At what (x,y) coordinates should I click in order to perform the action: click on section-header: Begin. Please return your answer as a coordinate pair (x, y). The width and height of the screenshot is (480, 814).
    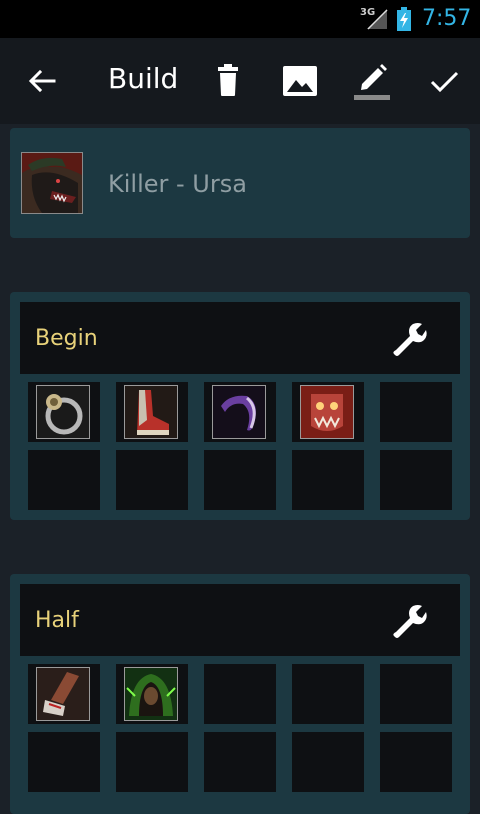
    Looking at the image, I should click on (240, 338).